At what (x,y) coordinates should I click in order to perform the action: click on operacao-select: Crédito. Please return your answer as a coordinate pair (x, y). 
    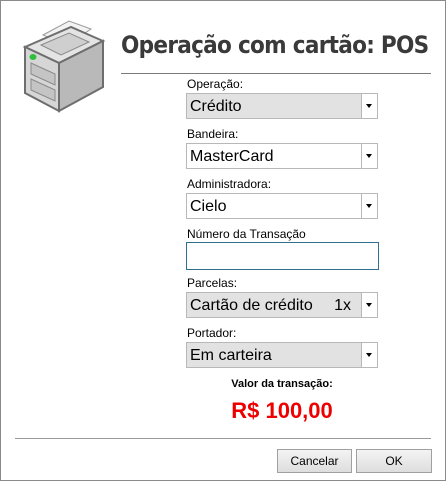
    Looking at the image, I should click on (282, 106).